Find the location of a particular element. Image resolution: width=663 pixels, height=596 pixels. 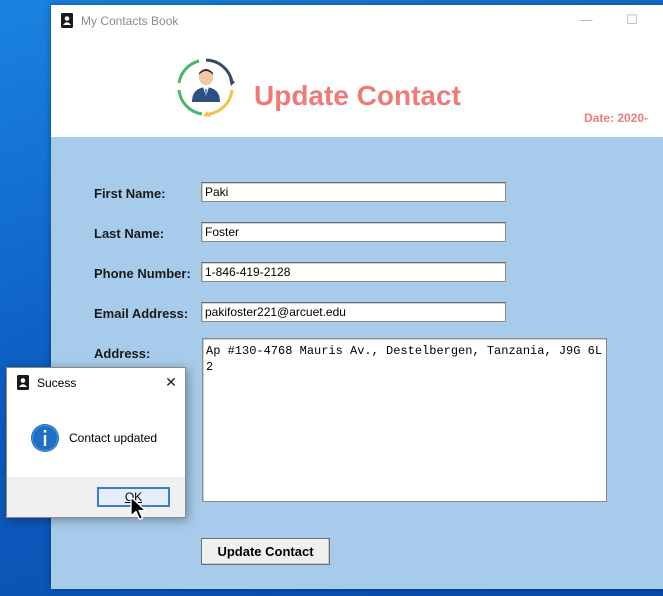

email-address-label: Email Address: is located at coordinates (141, 313).